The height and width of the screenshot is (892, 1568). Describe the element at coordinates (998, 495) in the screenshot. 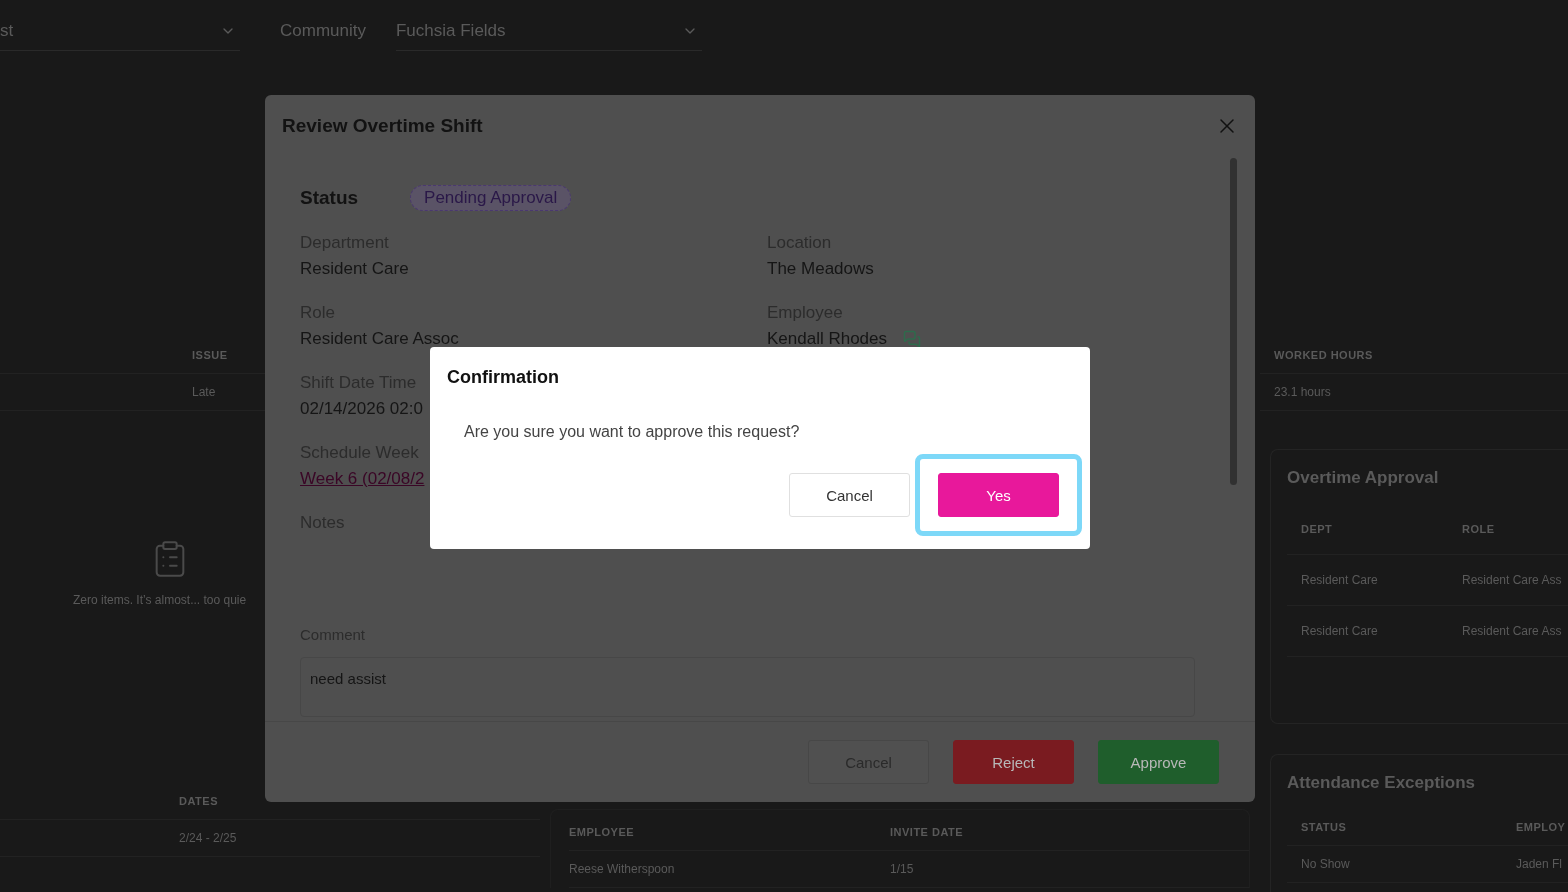

I see `yes-button: Yes` at that location.